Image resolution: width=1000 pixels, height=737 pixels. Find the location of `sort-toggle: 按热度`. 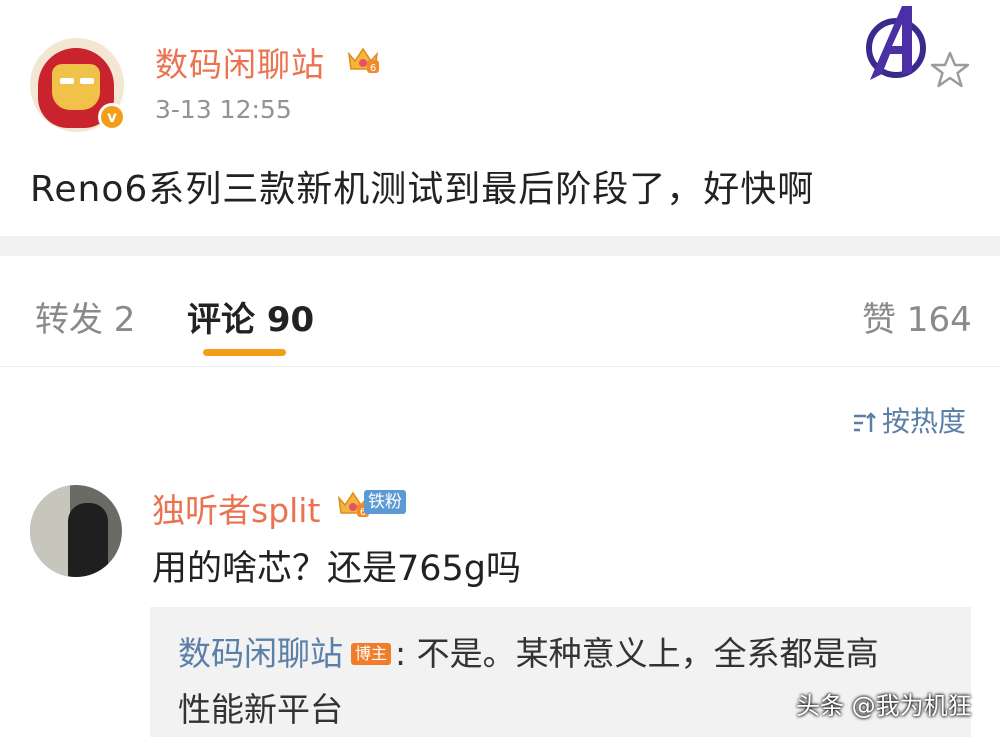

sort-toggle: 按热度 is located at coordinates (909, 420).